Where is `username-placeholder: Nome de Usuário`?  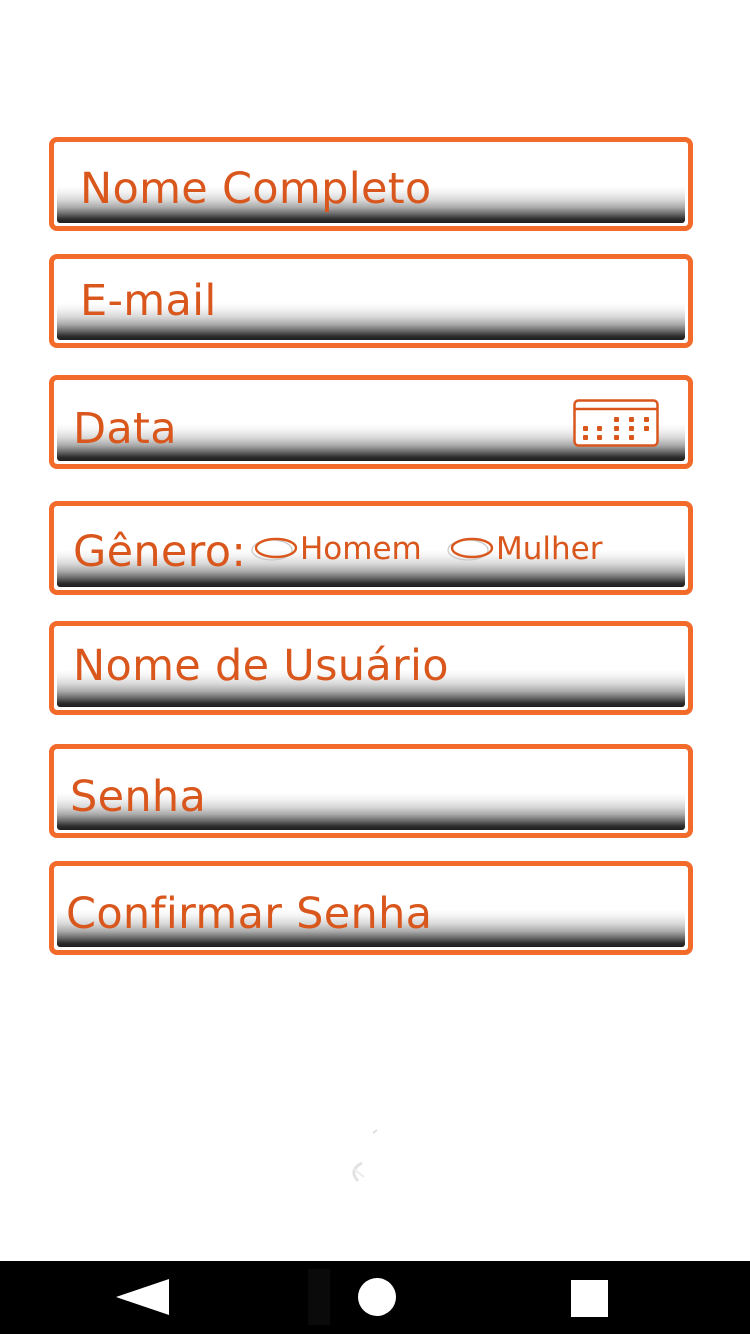
username-placeholder: Nome de Usuário is located at coordinates (261, 666).